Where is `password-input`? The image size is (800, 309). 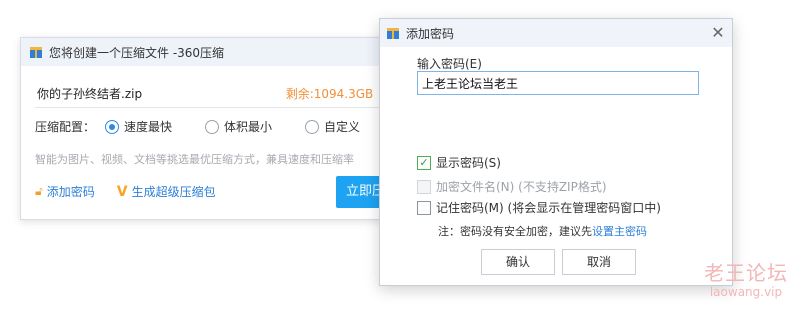
password-input is located at coordinates (558, 83).